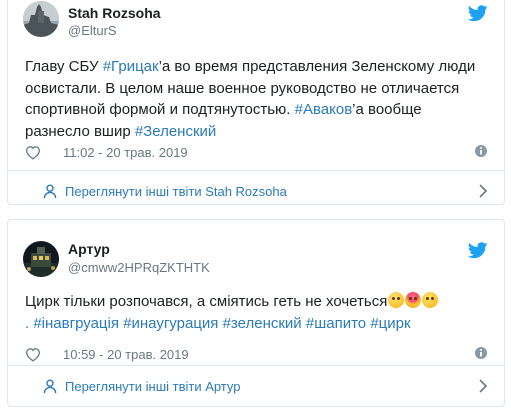 The height and width of the screenshot is (413, 511). Describe the element at coordinates (430, 300) in the screenshot. I see `face-with-hand-over-mouth-emoji` at that location.